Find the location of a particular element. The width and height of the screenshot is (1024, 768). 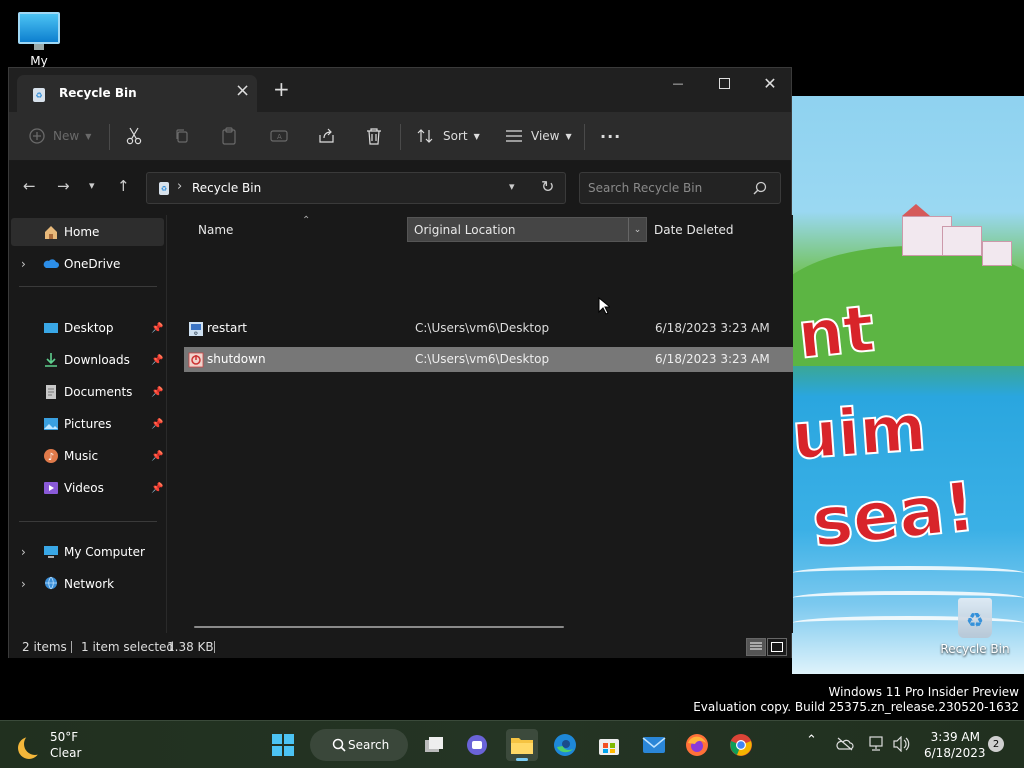

chrome-button is located at coordinates (741, 745).